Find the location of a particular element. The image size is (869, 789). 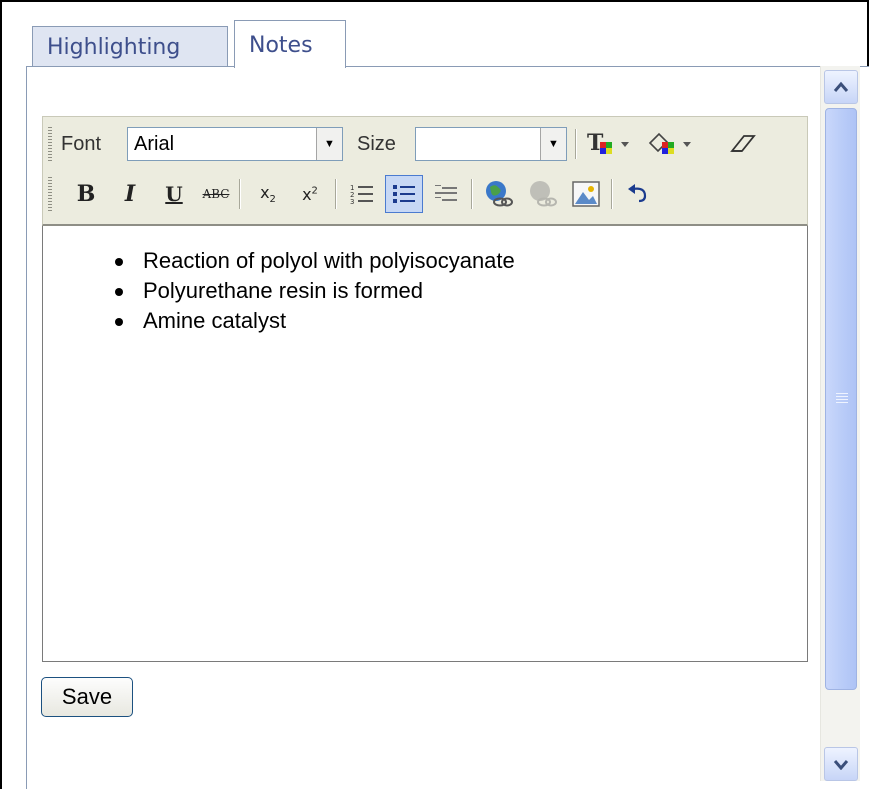

bold-icon: B is located at coordinates (86, 194).